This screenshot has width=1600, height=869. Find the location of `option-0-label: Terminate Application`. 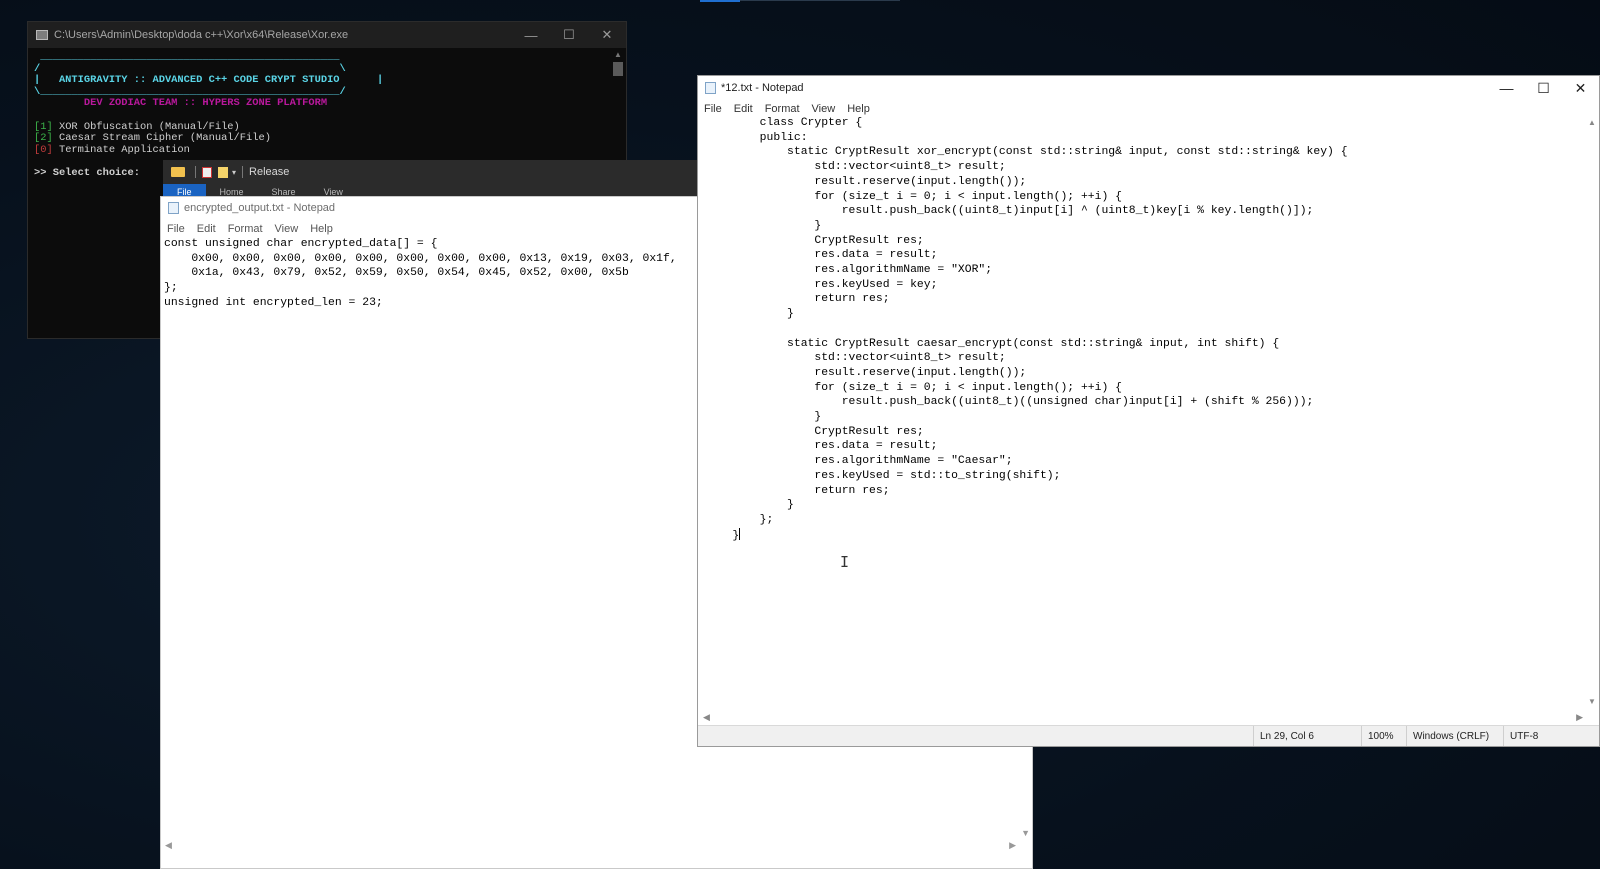

option-0-label: Terminate Application is located at coordinates (121, 149).